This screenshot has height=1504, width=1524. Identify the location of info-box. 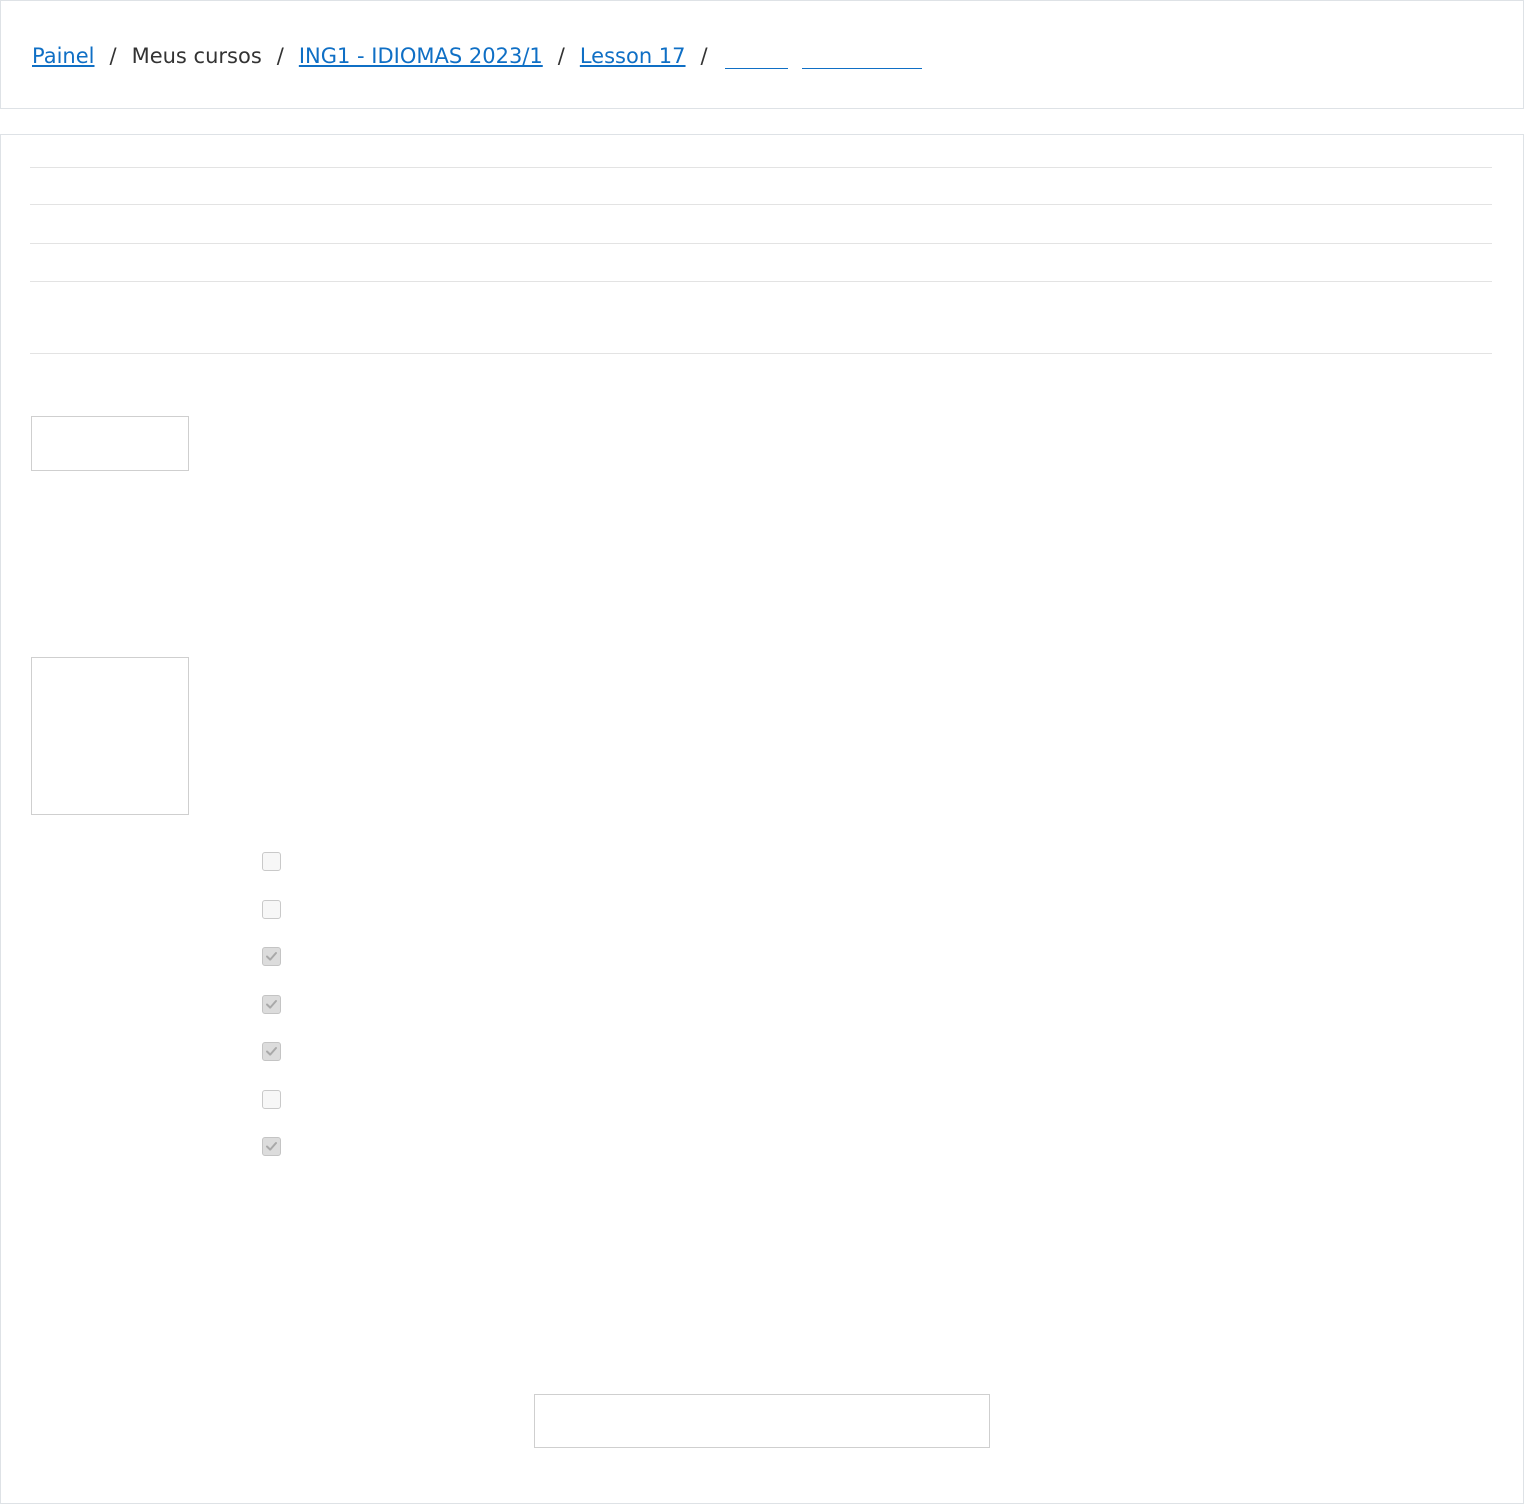
(110, 443).